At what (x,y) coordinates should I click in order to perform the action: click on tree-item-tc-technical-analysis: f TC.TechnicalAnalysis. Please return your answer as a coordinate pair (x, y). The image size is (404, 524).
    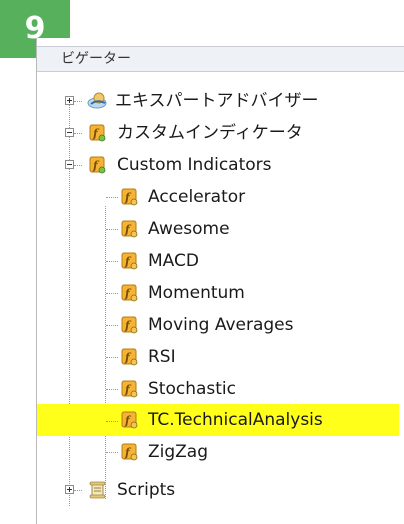
    Looking at the image, I should click on (218, 420).